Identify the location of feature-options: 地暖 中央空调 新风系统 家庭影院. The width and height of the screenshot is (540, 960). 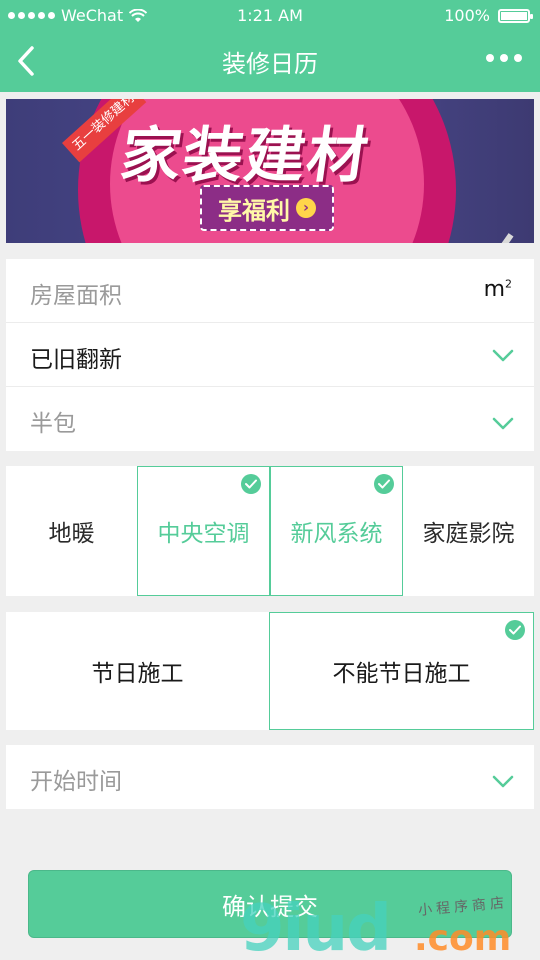
(270, 531).